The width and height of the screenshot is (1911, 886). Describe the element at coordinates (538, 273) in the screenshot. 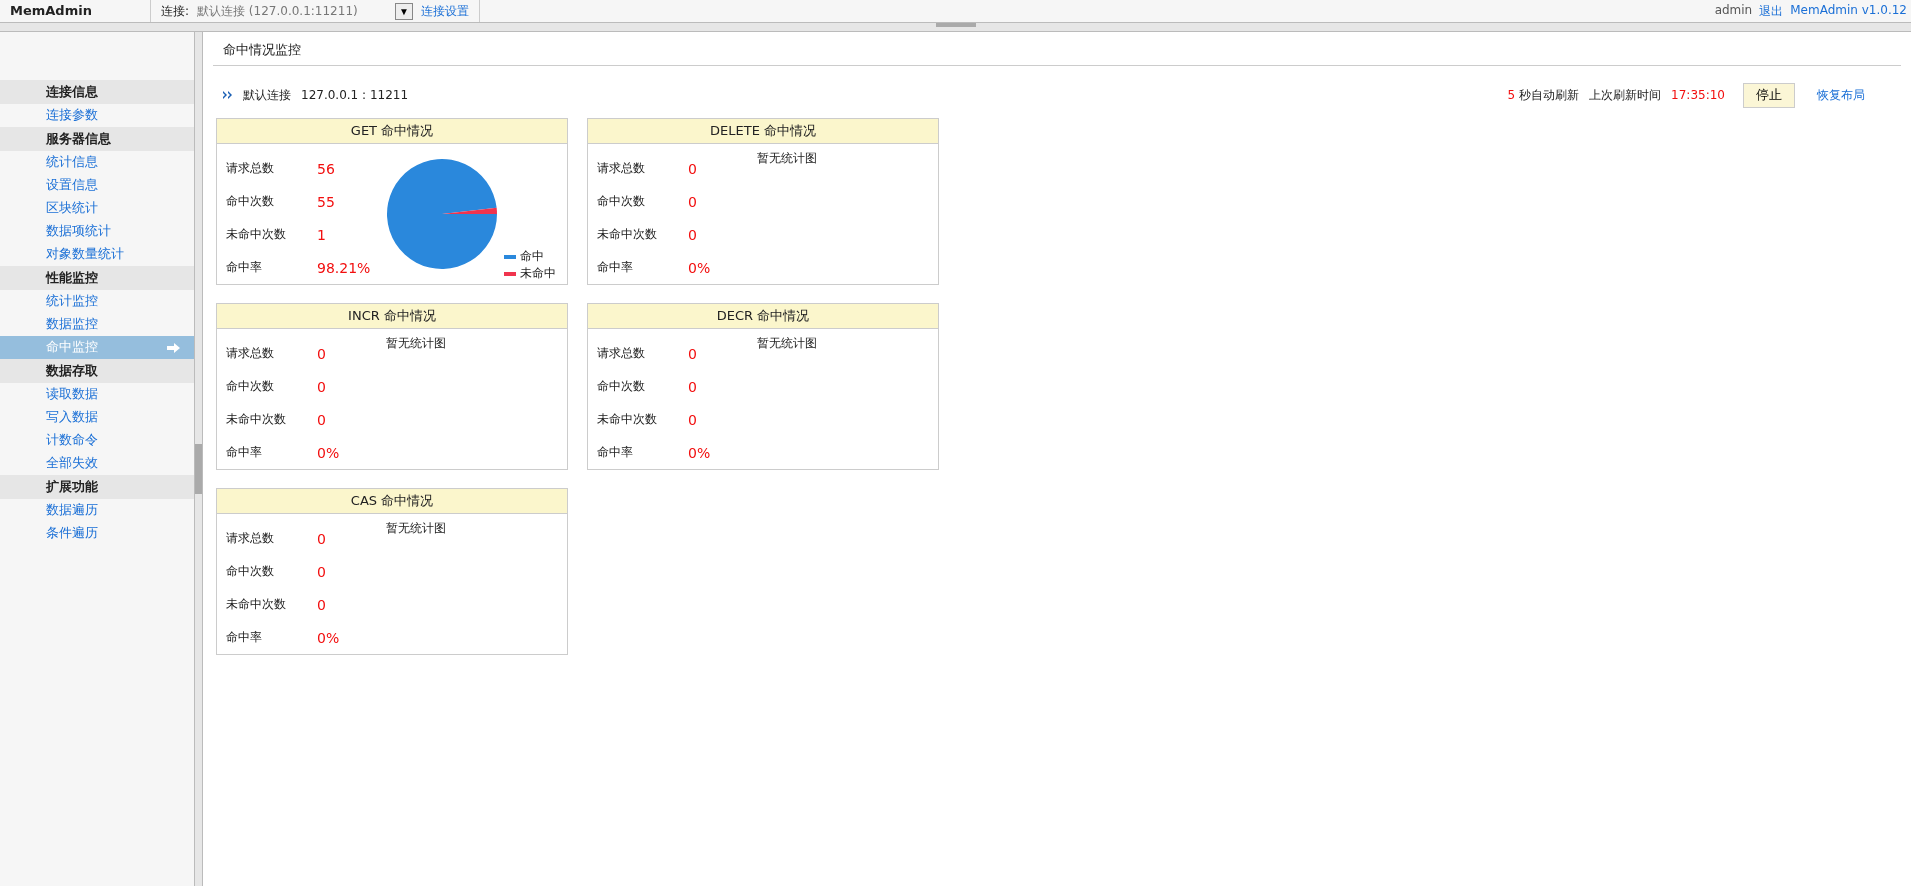

I see `legend-label: 未命中` at that location.